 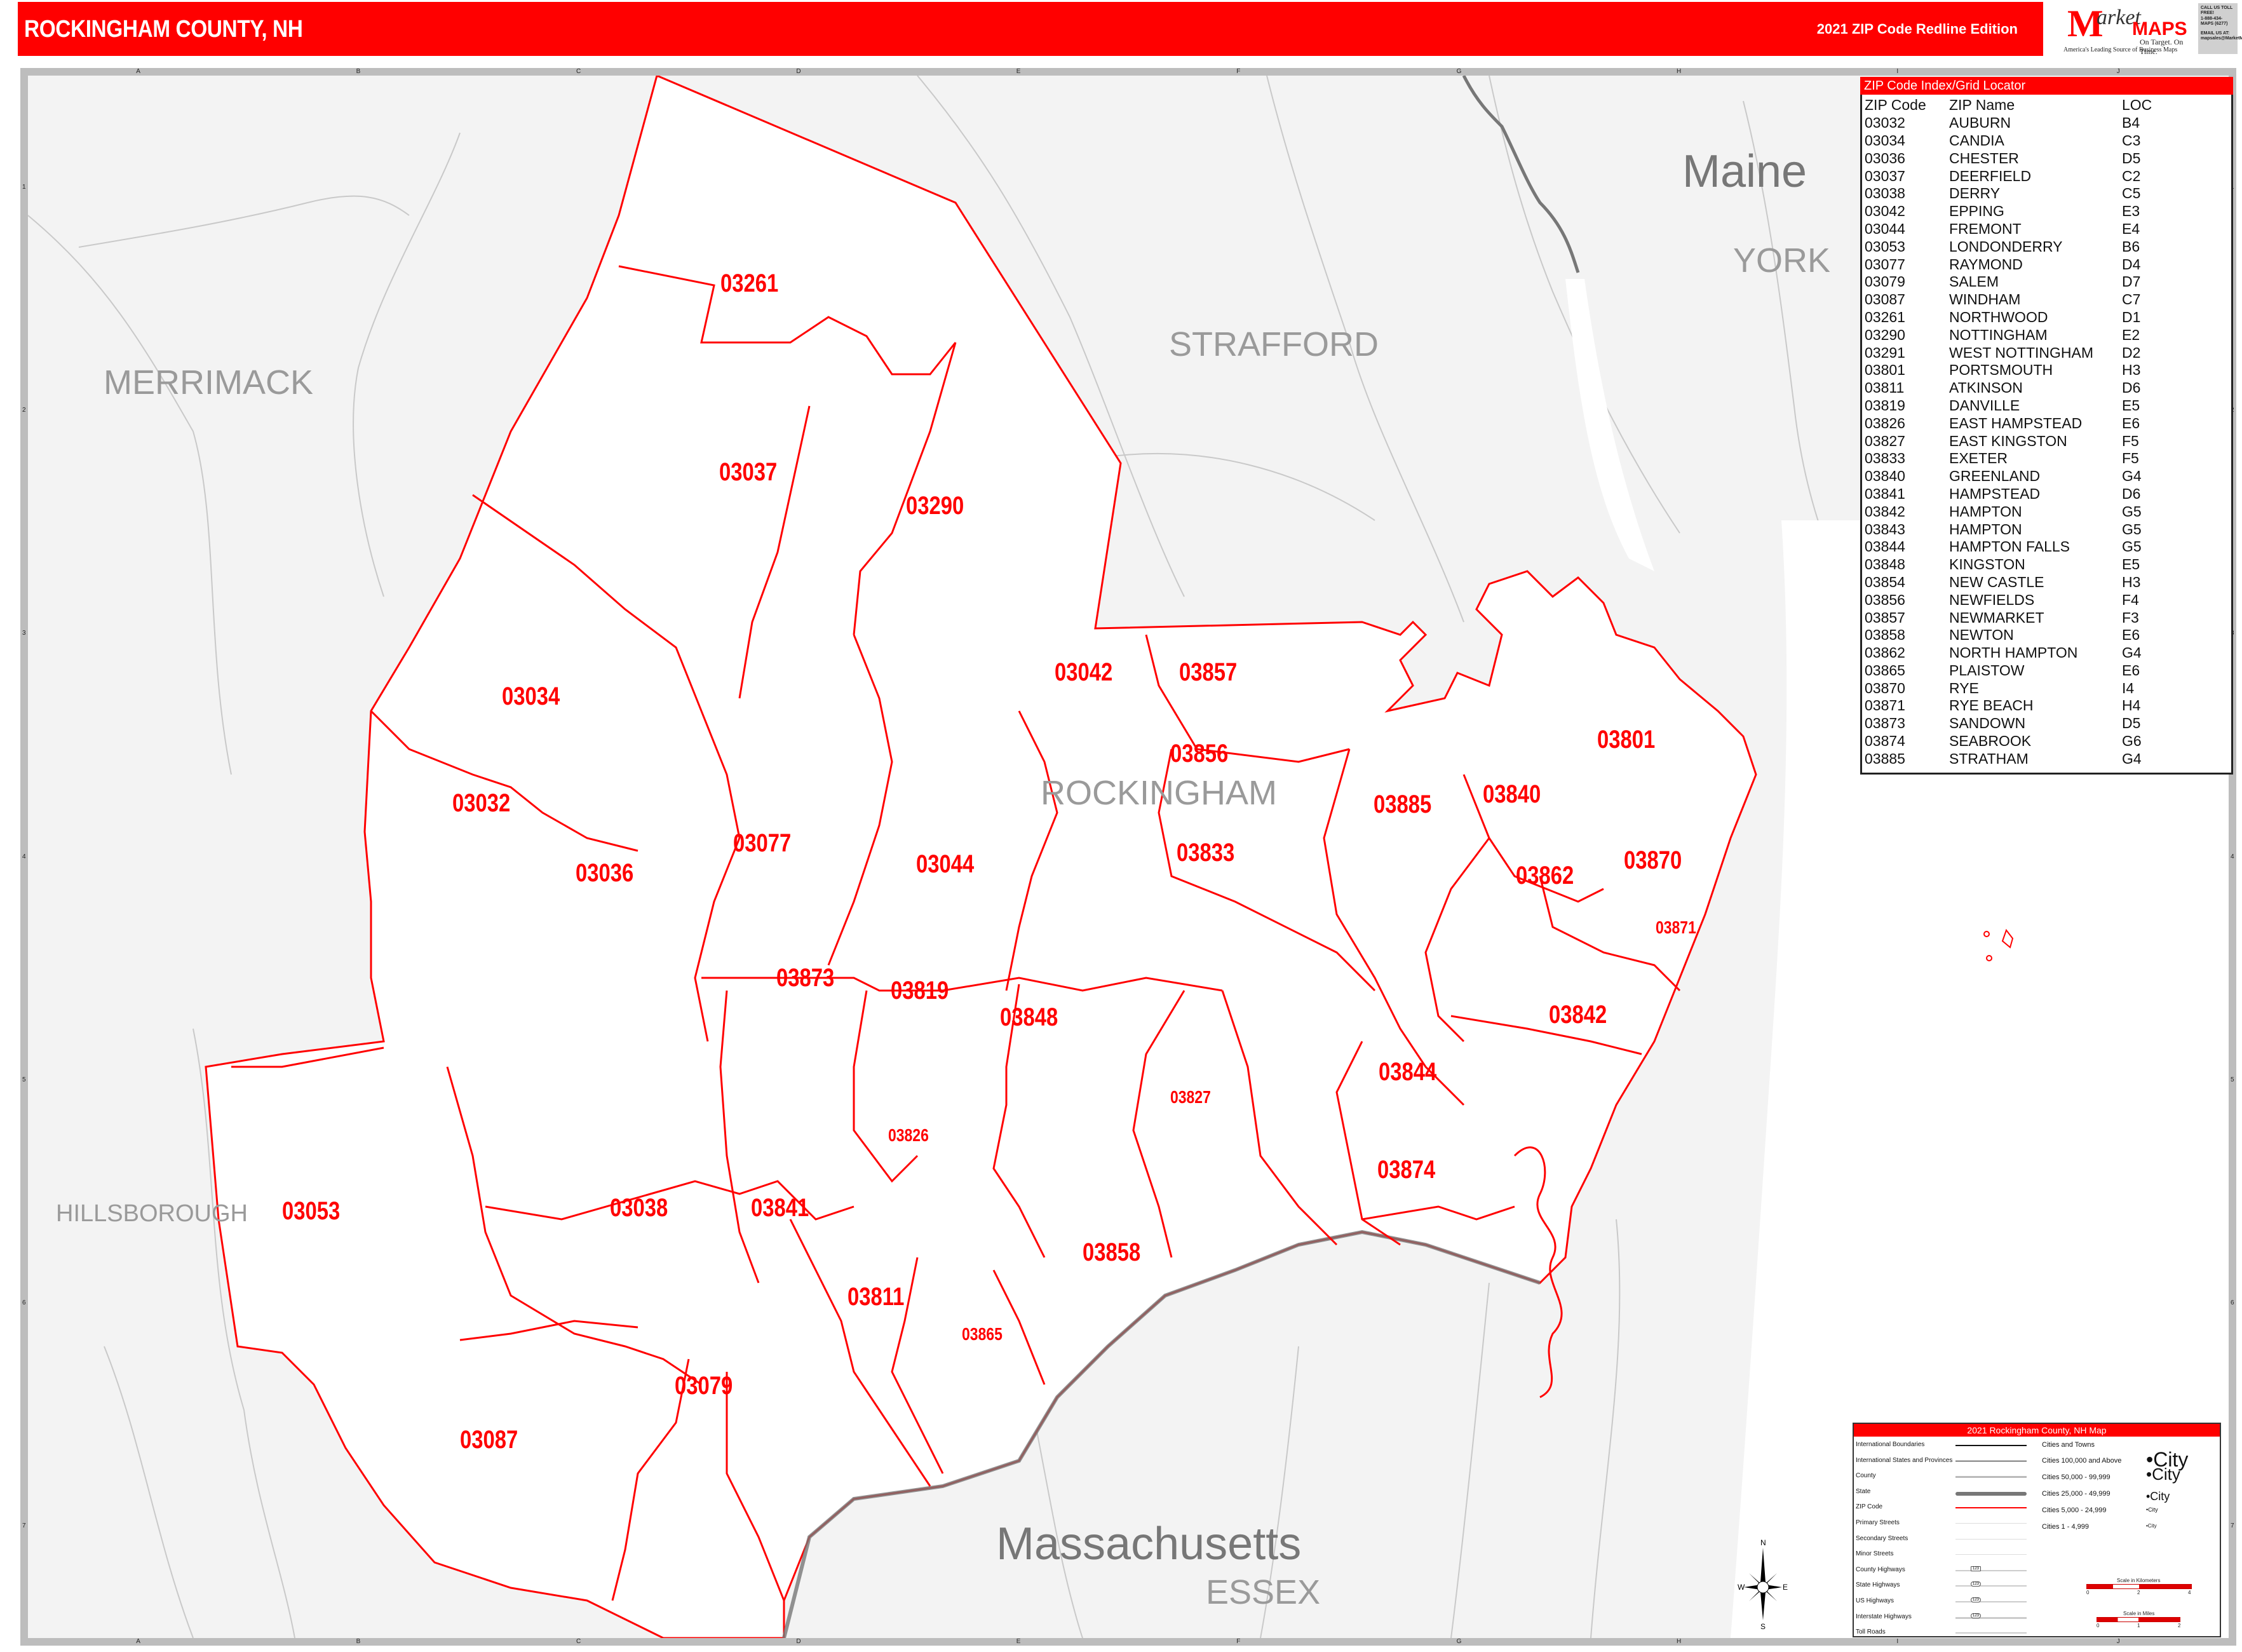 I want to click on zip-code-label: 03034, so click(x=531, y=697).